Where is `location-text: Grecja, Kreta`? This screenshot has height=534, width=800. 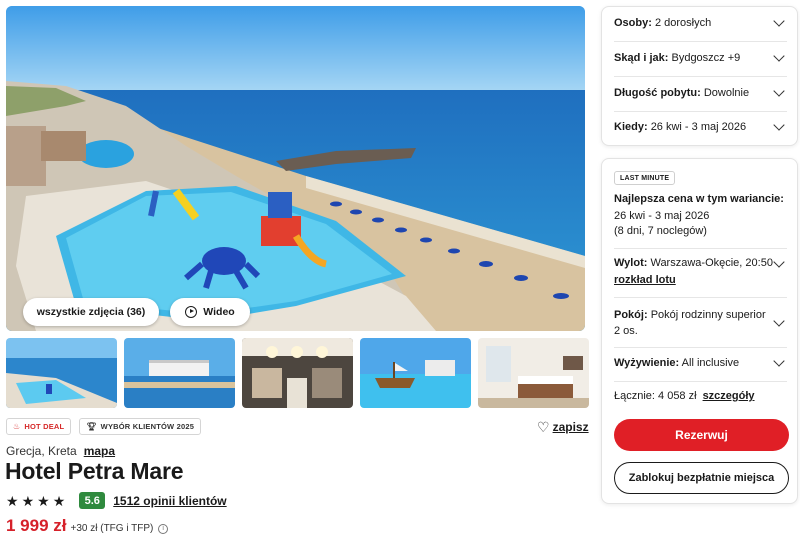 location-text: Grecja, Kreta is located at coordinates (41, 451).